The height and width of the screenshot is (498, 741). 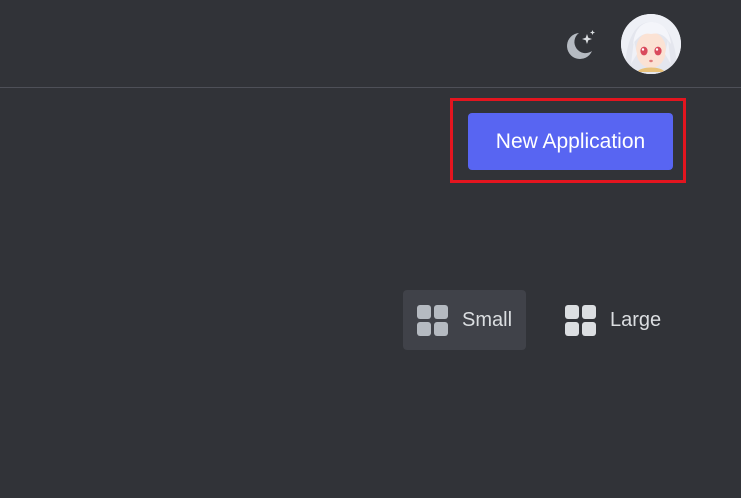 I want to click on user-avatar, so click(x=651, y=44).